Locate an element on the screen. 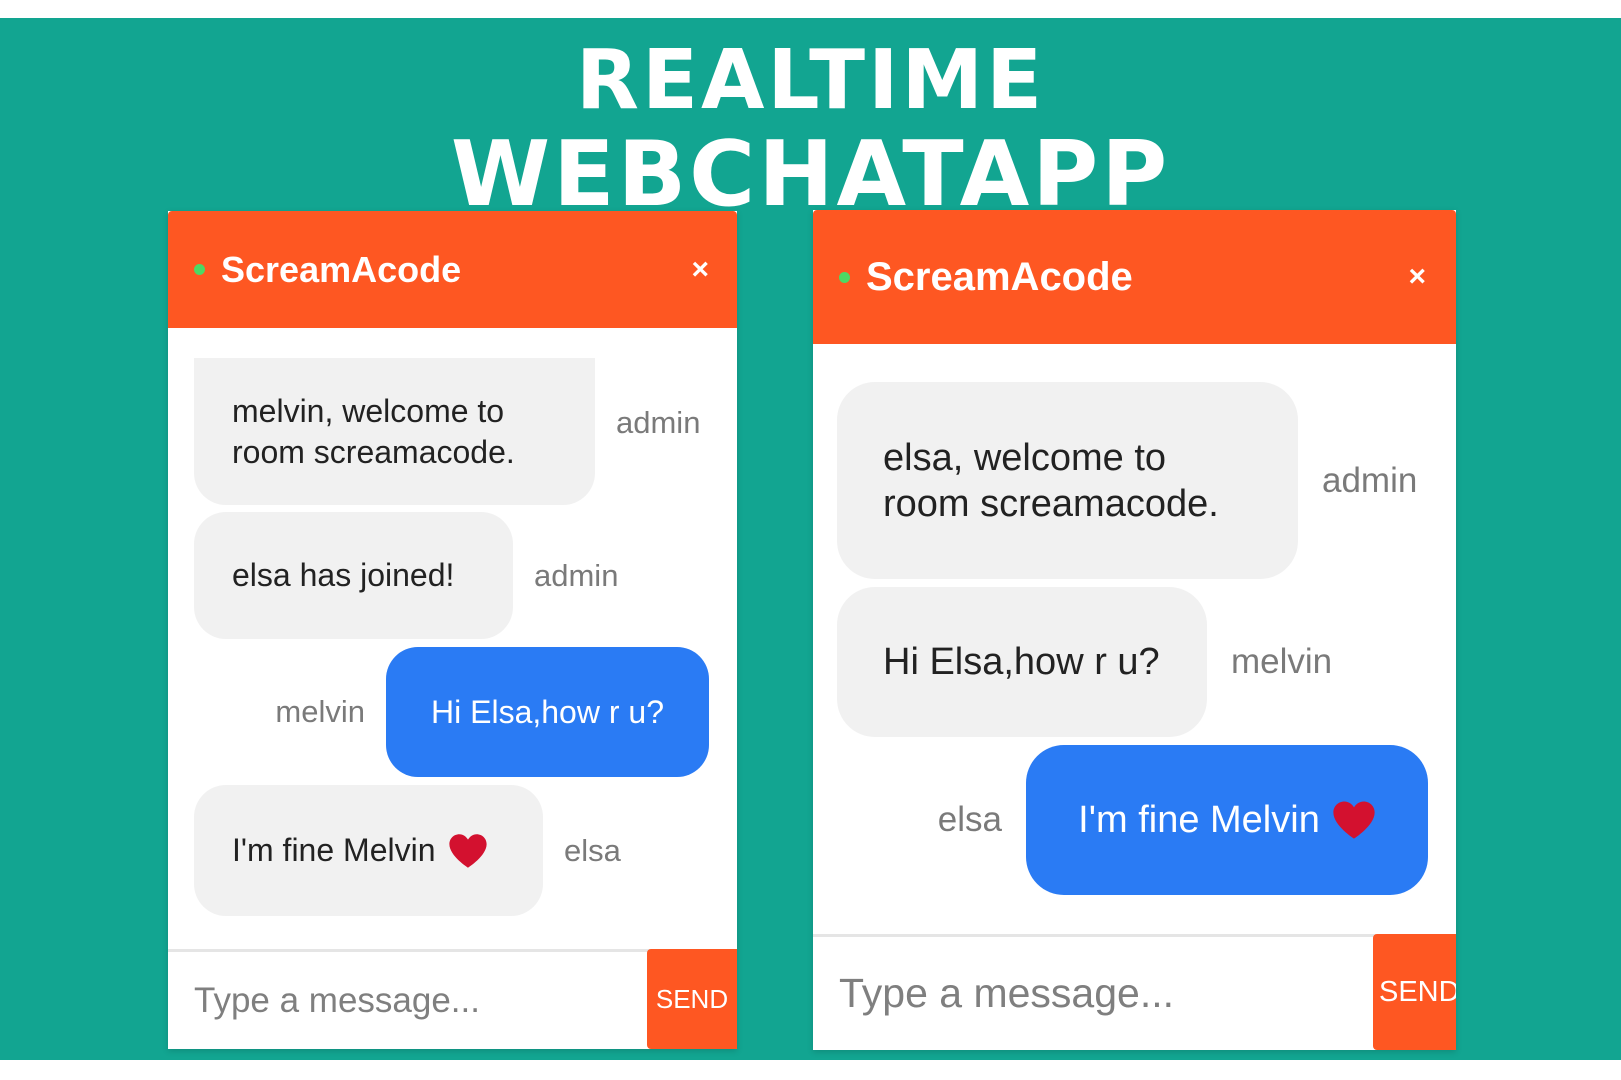  message-bubble-own: Hi Elsa,how r u? is located at coordinates (547, 712).